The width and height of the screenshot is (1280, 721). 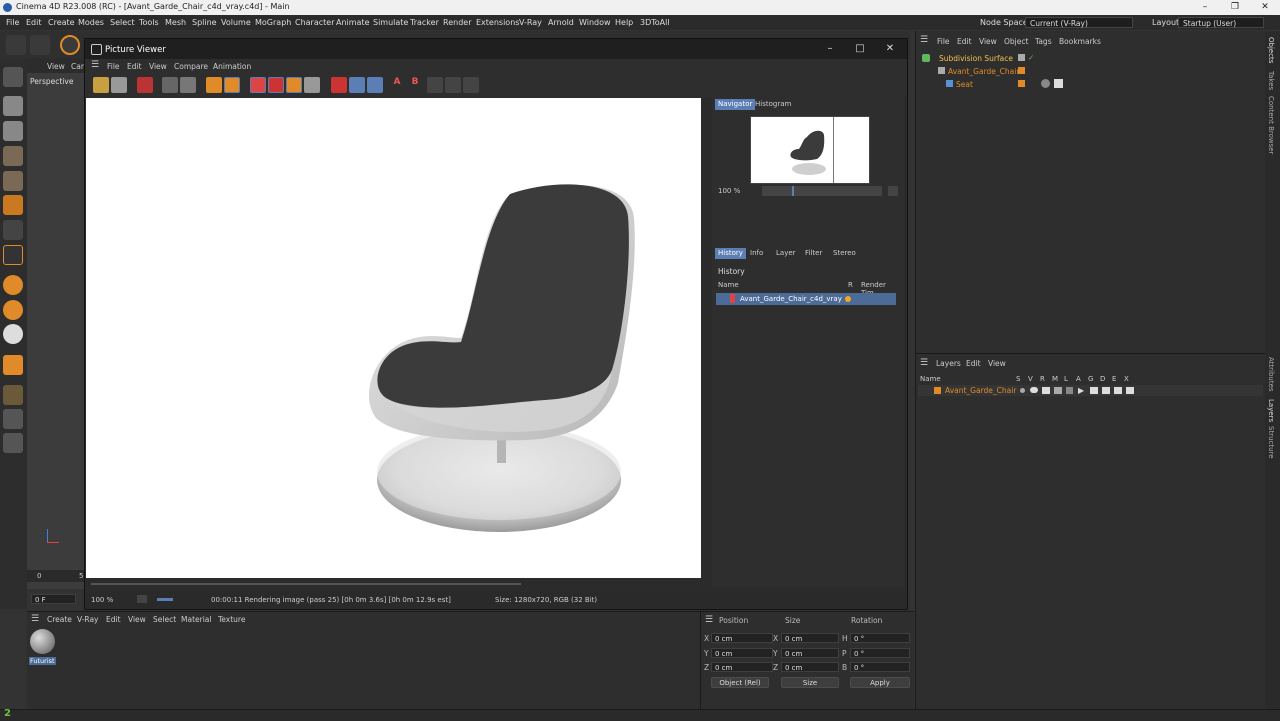 I want to click on menu-file: File, so click(x=12, y=22).